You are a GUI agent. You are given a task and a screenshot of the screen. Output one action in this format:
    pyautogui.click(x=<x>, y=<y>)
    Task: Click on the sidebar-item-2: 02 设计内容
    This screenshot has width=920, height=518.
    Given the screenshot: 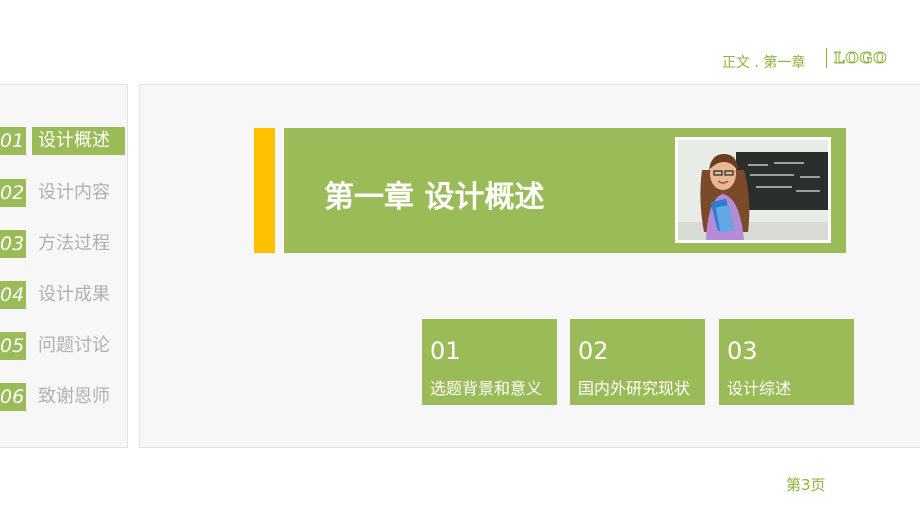 What is the action you would take?
    pyautogui.click(x=64, y=193)
    